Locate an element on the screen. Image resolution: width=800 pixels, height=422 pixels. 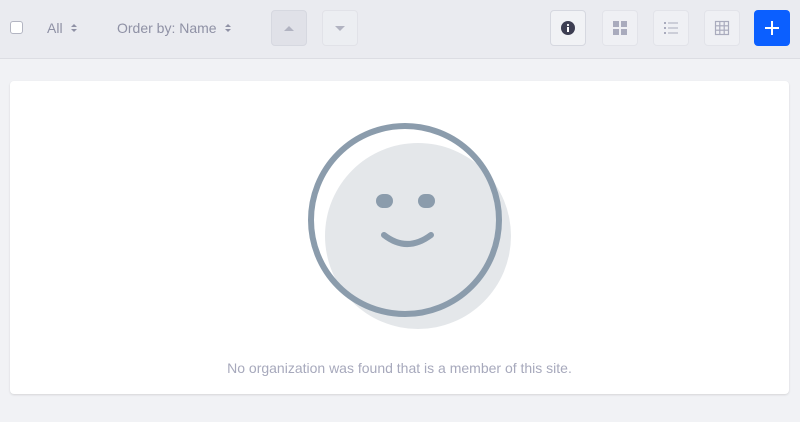
management-toolbar: All Order by: Name is located at coordinates (400, 29).